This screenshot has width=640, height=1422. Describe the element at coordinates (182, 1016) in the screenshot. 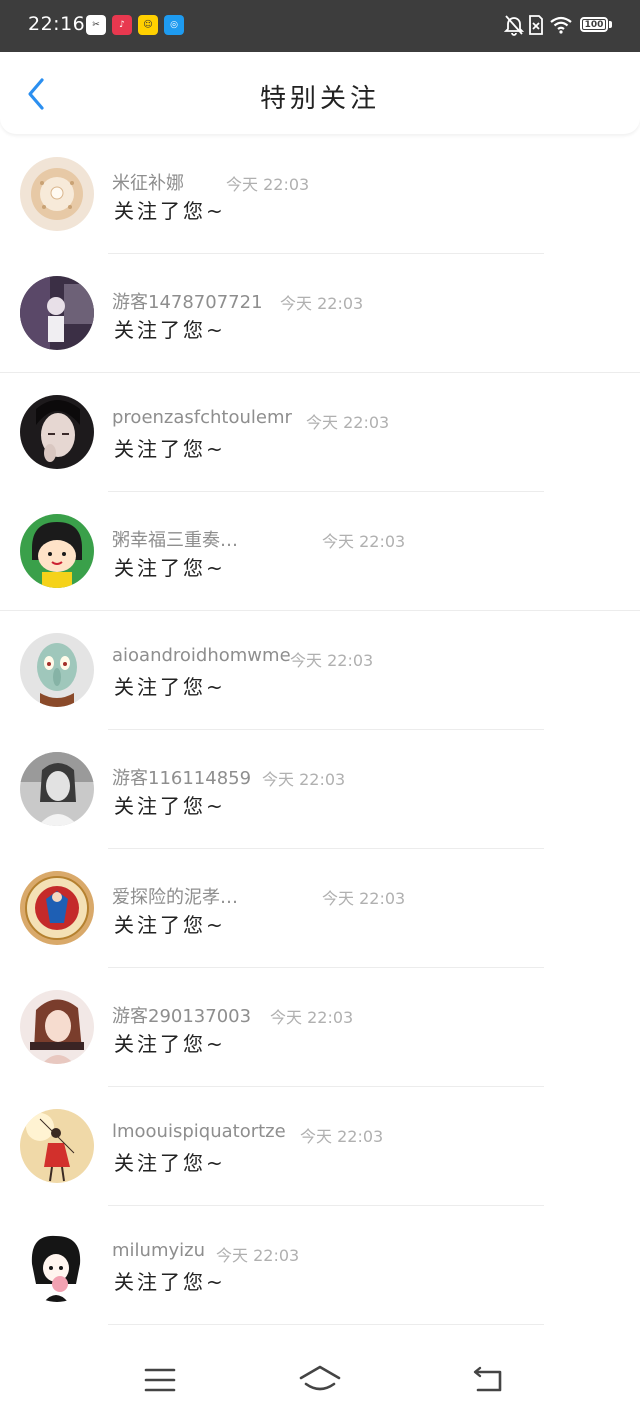

I see `contact-name: 游客290137003` at that location.